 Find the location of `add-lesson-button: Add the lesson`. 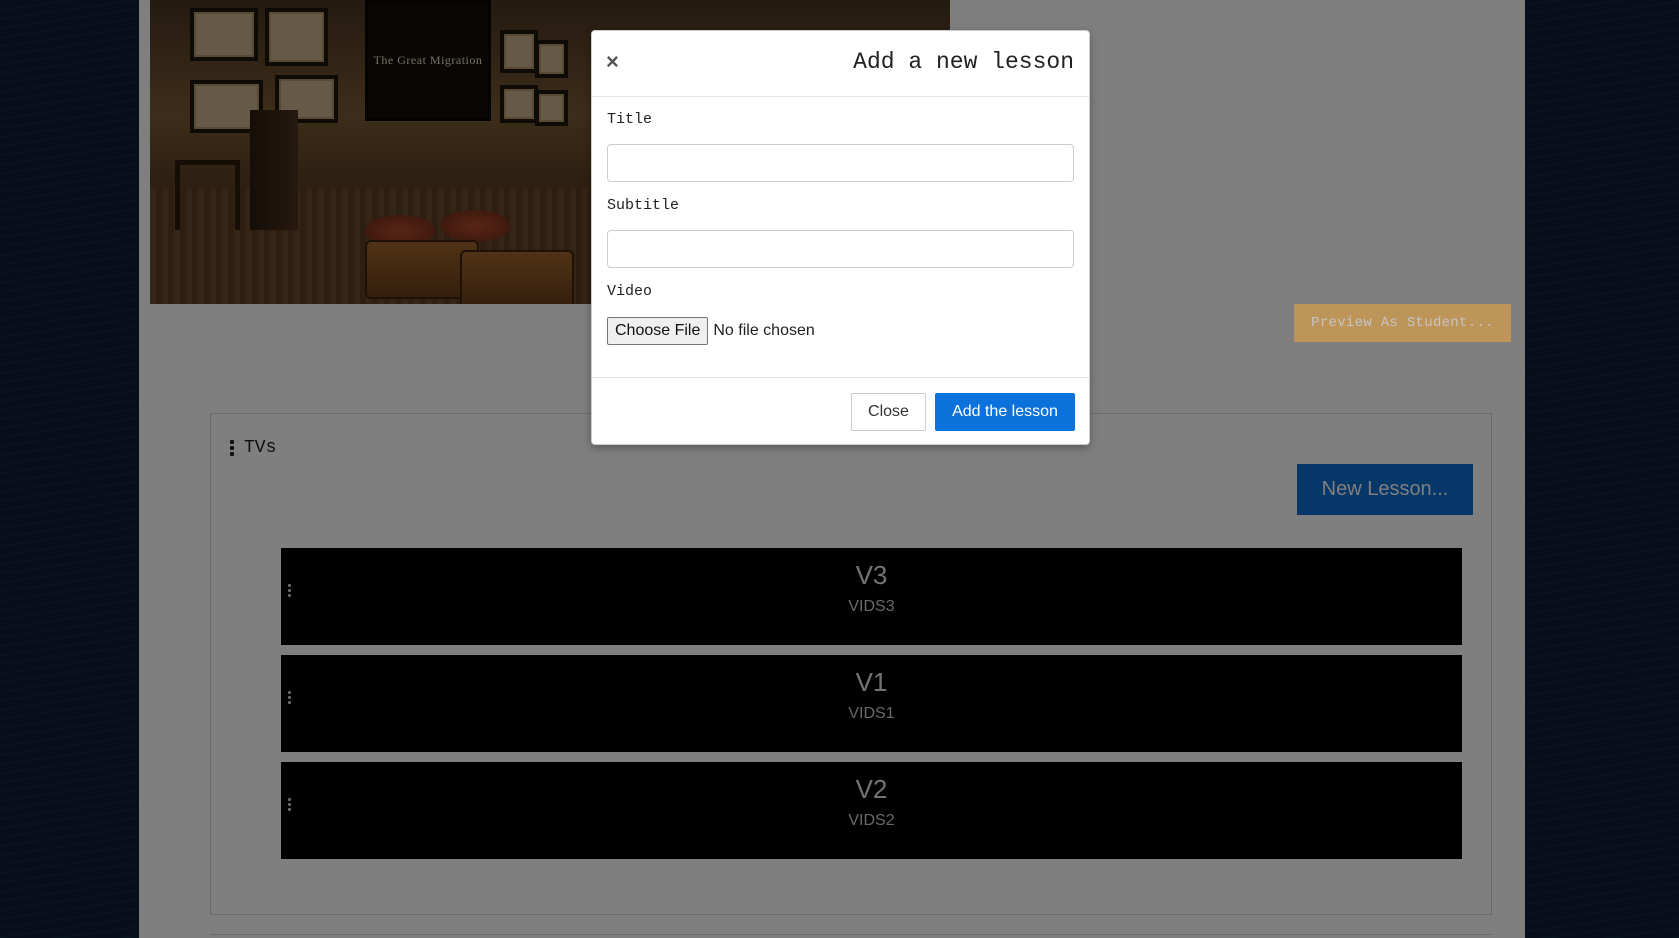

add-lesson-button: Add the lesson is located at coordinates (1005, 412).